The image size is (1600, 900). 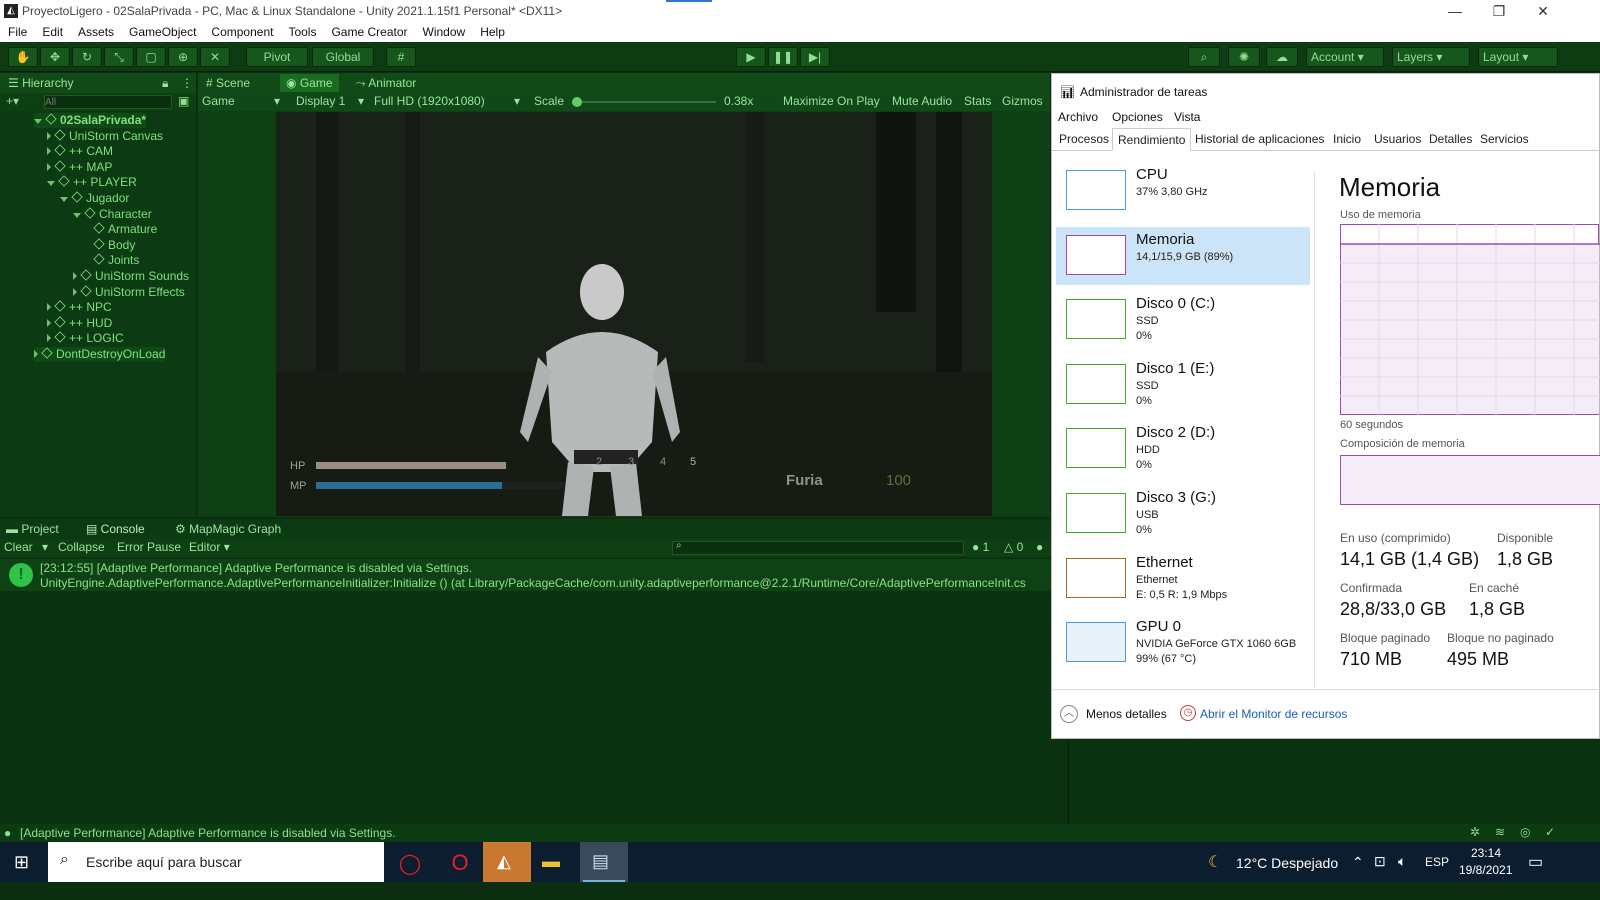 What do you see at coordinates (1183, 191) in the screenshot?
I see `perf-item: CPU 37% 3,80 GHz` at bounding box center [1183, 191].